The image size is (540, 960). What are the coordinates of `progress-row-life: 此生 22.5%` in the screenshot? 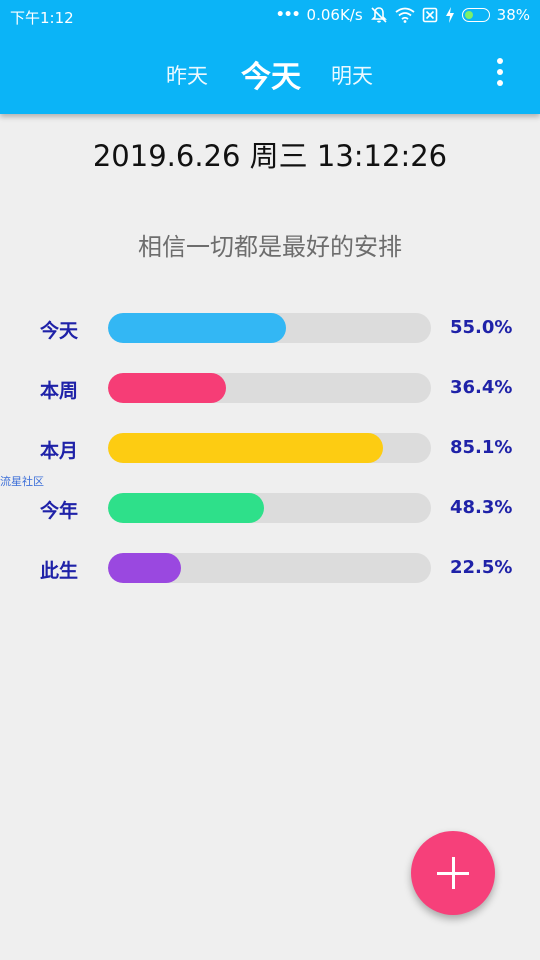 It's located at (270, 568).